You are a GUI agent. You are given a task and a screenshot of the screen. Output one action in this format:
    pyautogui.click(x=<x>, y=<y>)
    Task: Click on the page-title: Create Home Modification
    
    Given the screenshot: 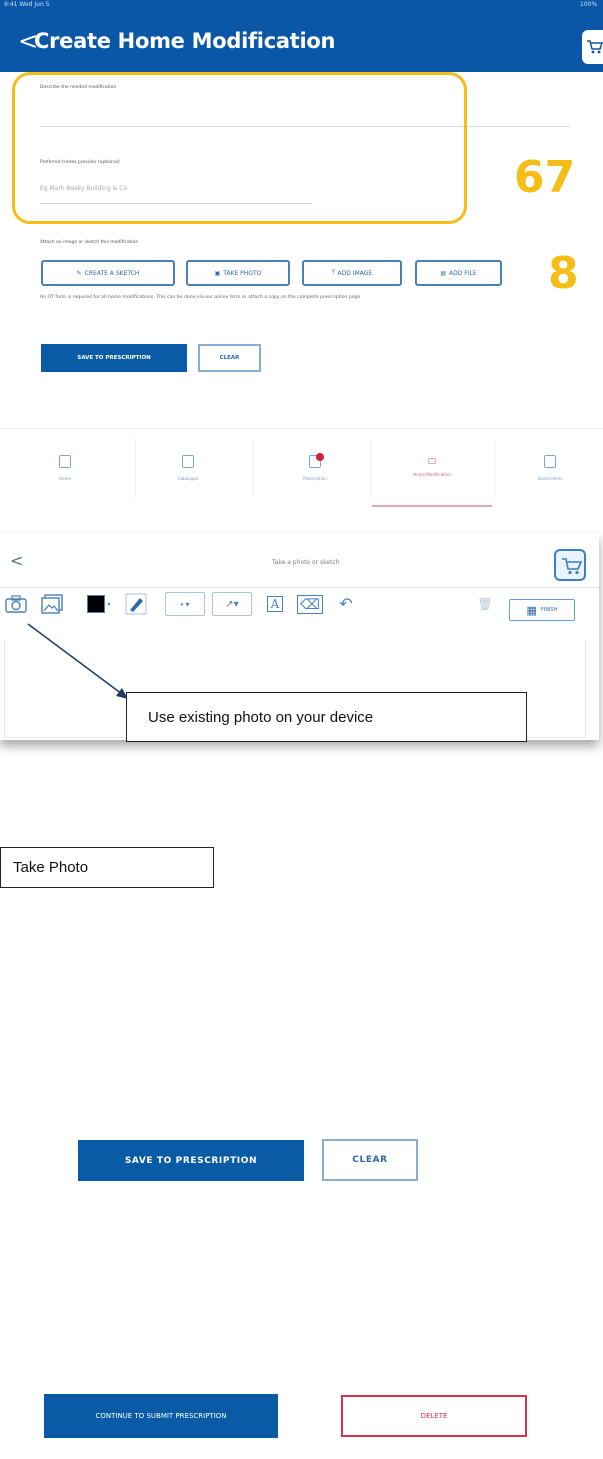 What is the action you would take?
    pyautogui.click(x=185, y=41)
    